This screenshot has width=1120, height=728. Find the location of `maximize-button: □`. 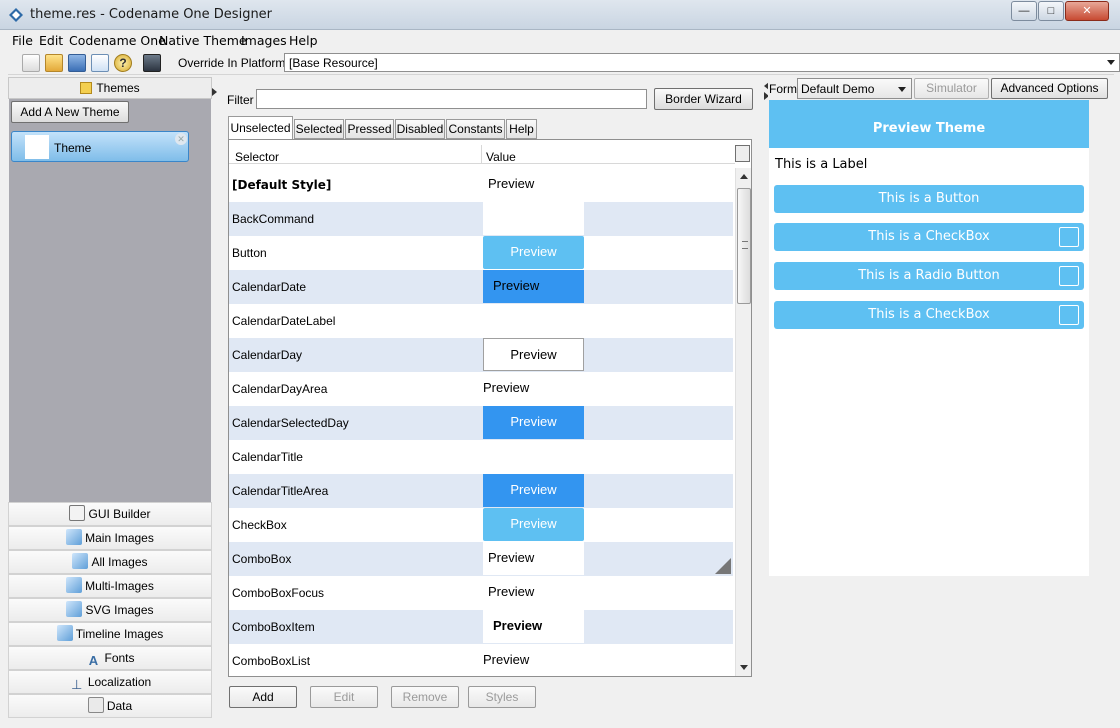

maximize-button: □ is located at coordinates (1051, 11).